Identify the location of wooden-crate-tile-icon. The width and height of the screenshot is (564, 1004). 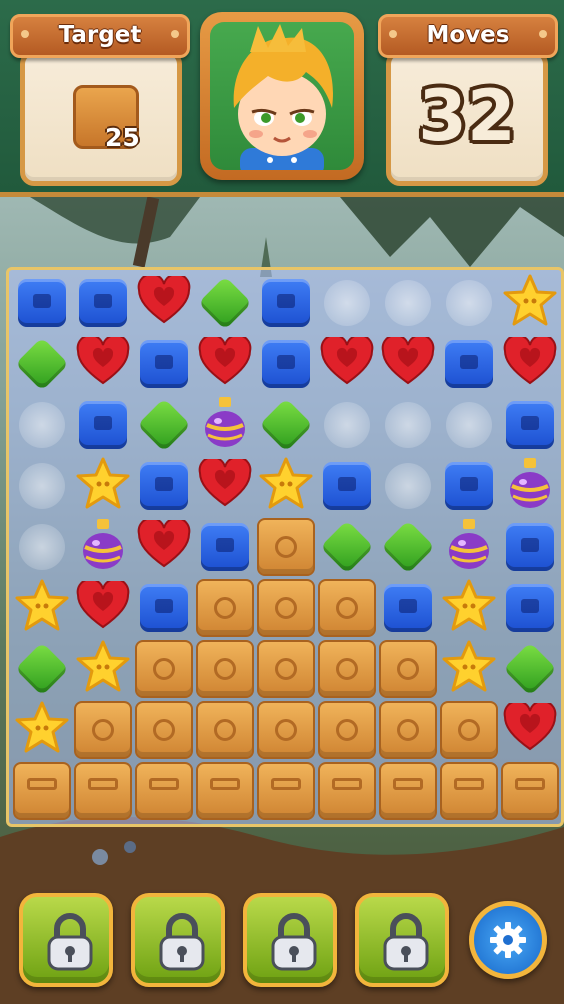
(408, 669).